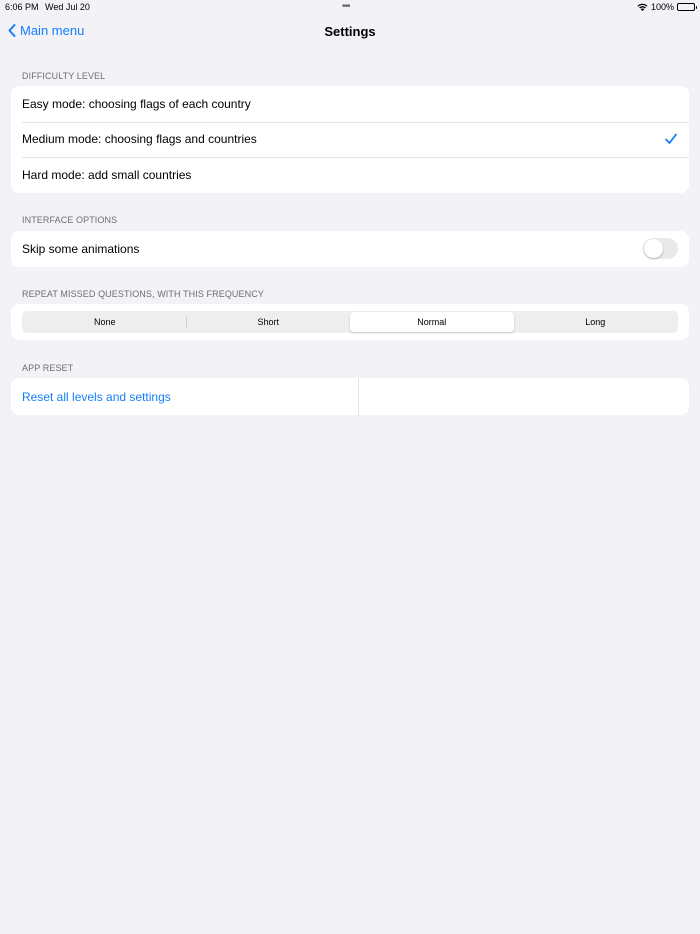 This screenshot has height=934, width=700. I want to click on toggle-knob, so click(653, 249).